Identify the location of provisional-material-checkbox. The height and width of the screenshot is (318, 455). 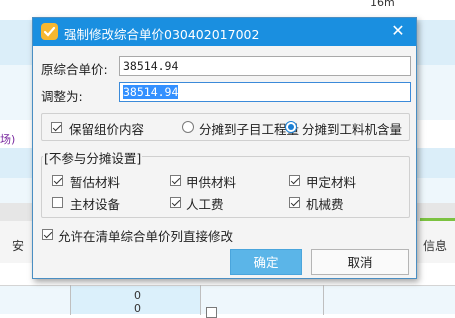
(57, 180).